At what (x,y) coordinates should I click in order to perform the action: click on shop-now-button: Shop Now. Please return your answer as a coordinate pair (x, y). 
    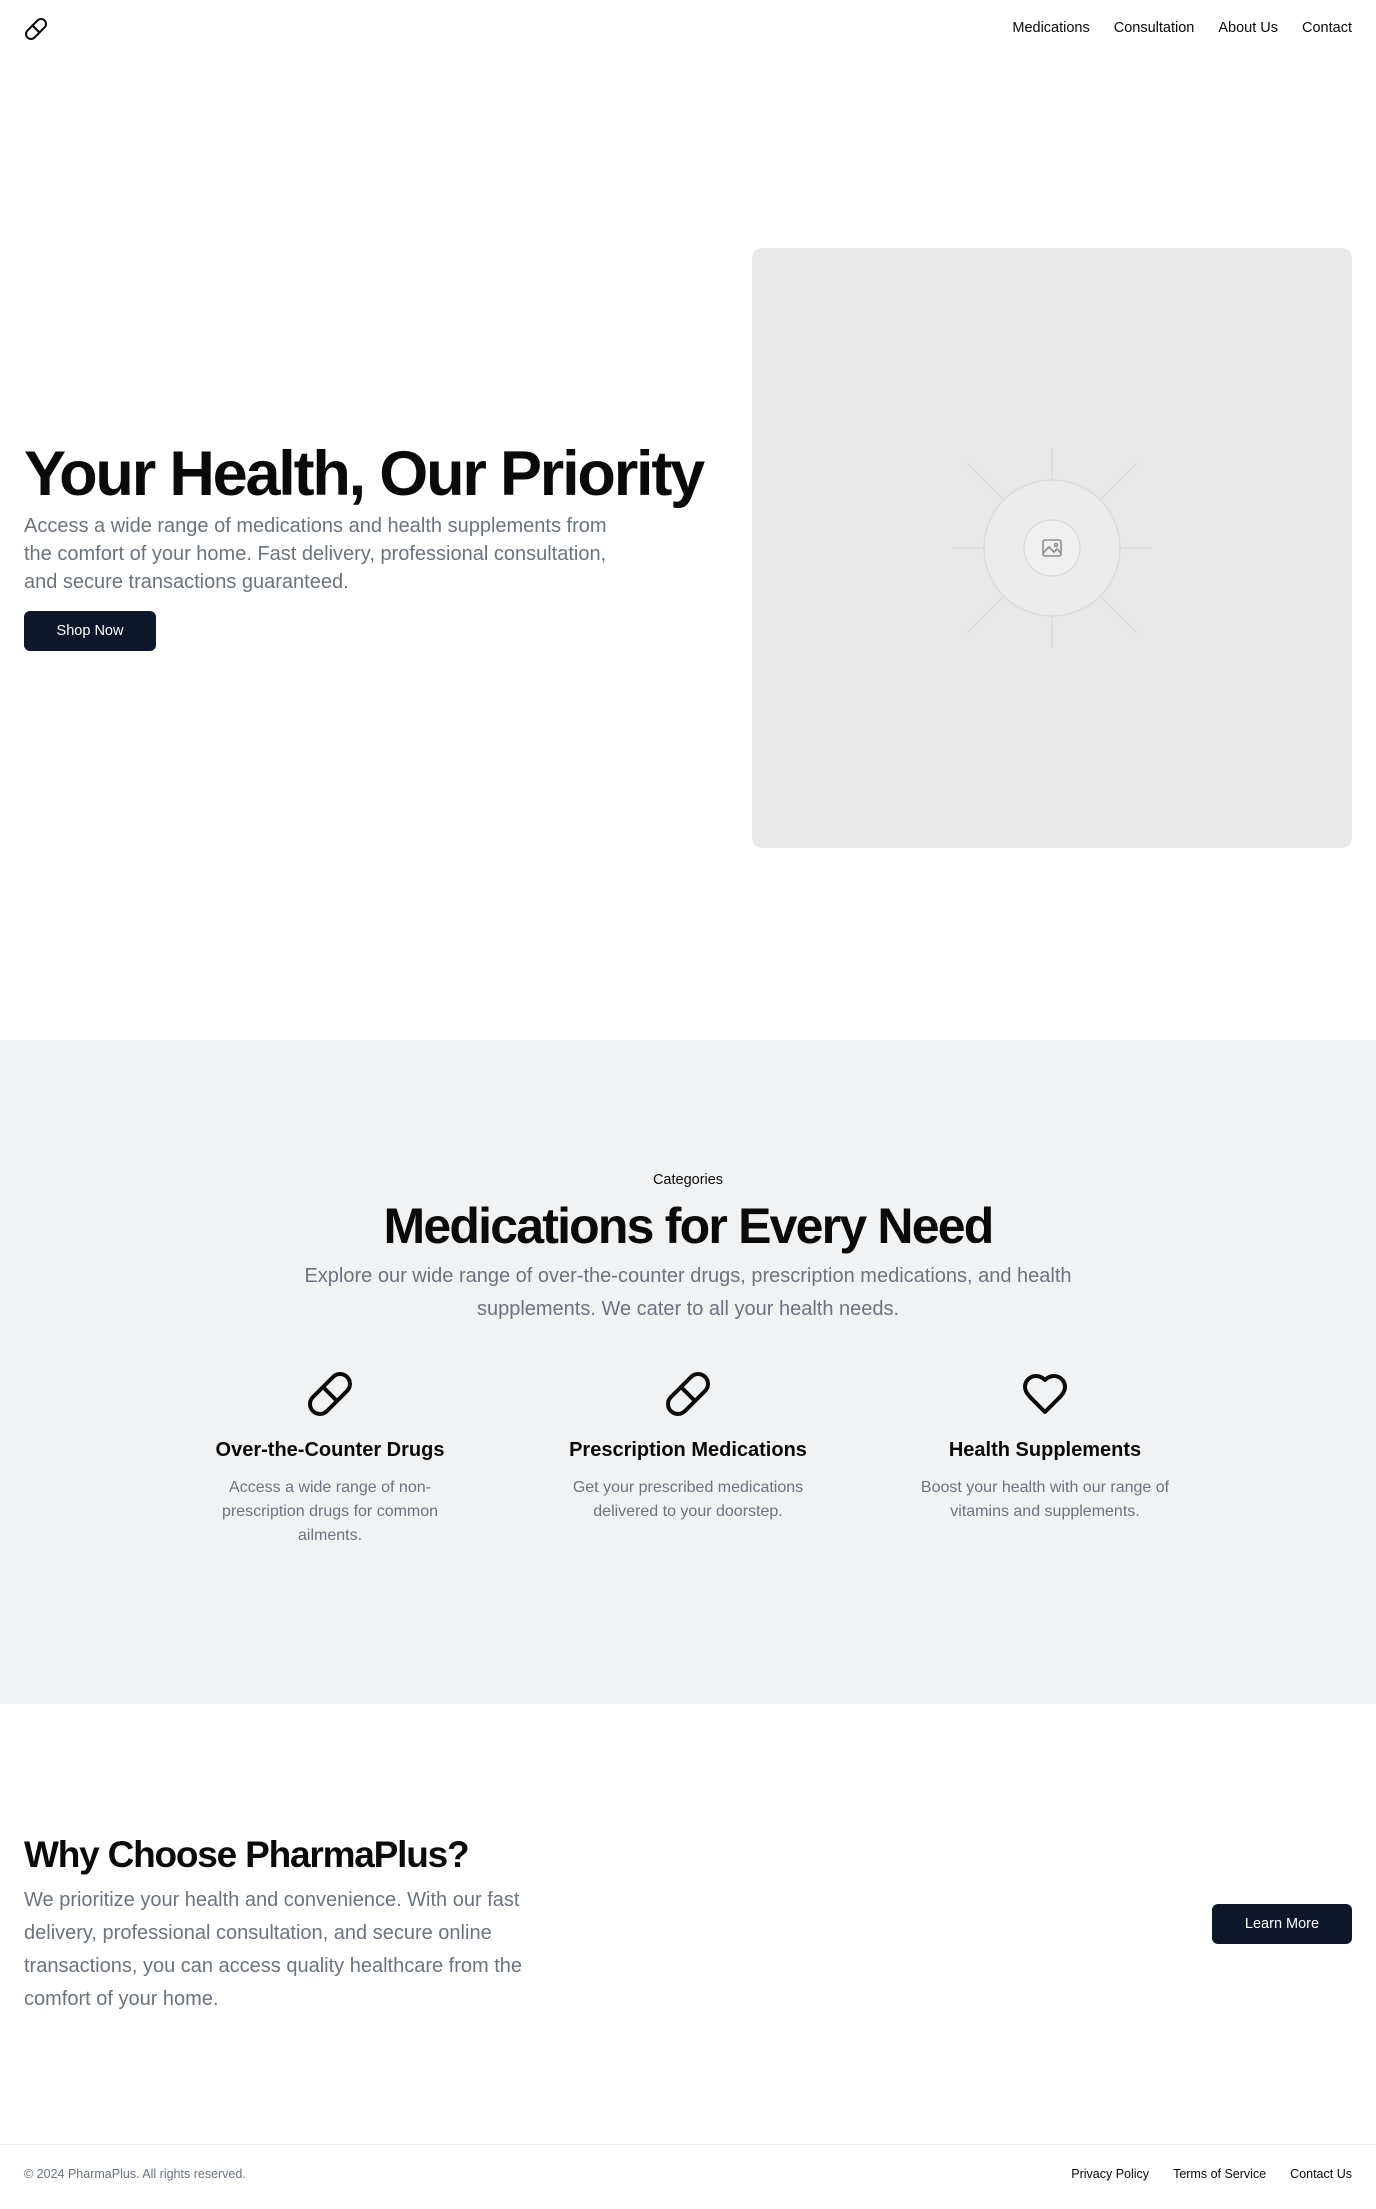
    Looking at the image, I should click on (90, 631).